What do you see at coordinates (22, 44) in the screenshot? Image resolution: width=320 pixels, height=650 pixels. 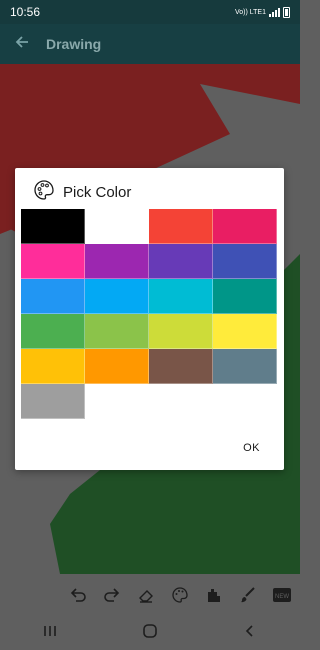 I see `arrow-back-icon` at bounding box center [22, 44].